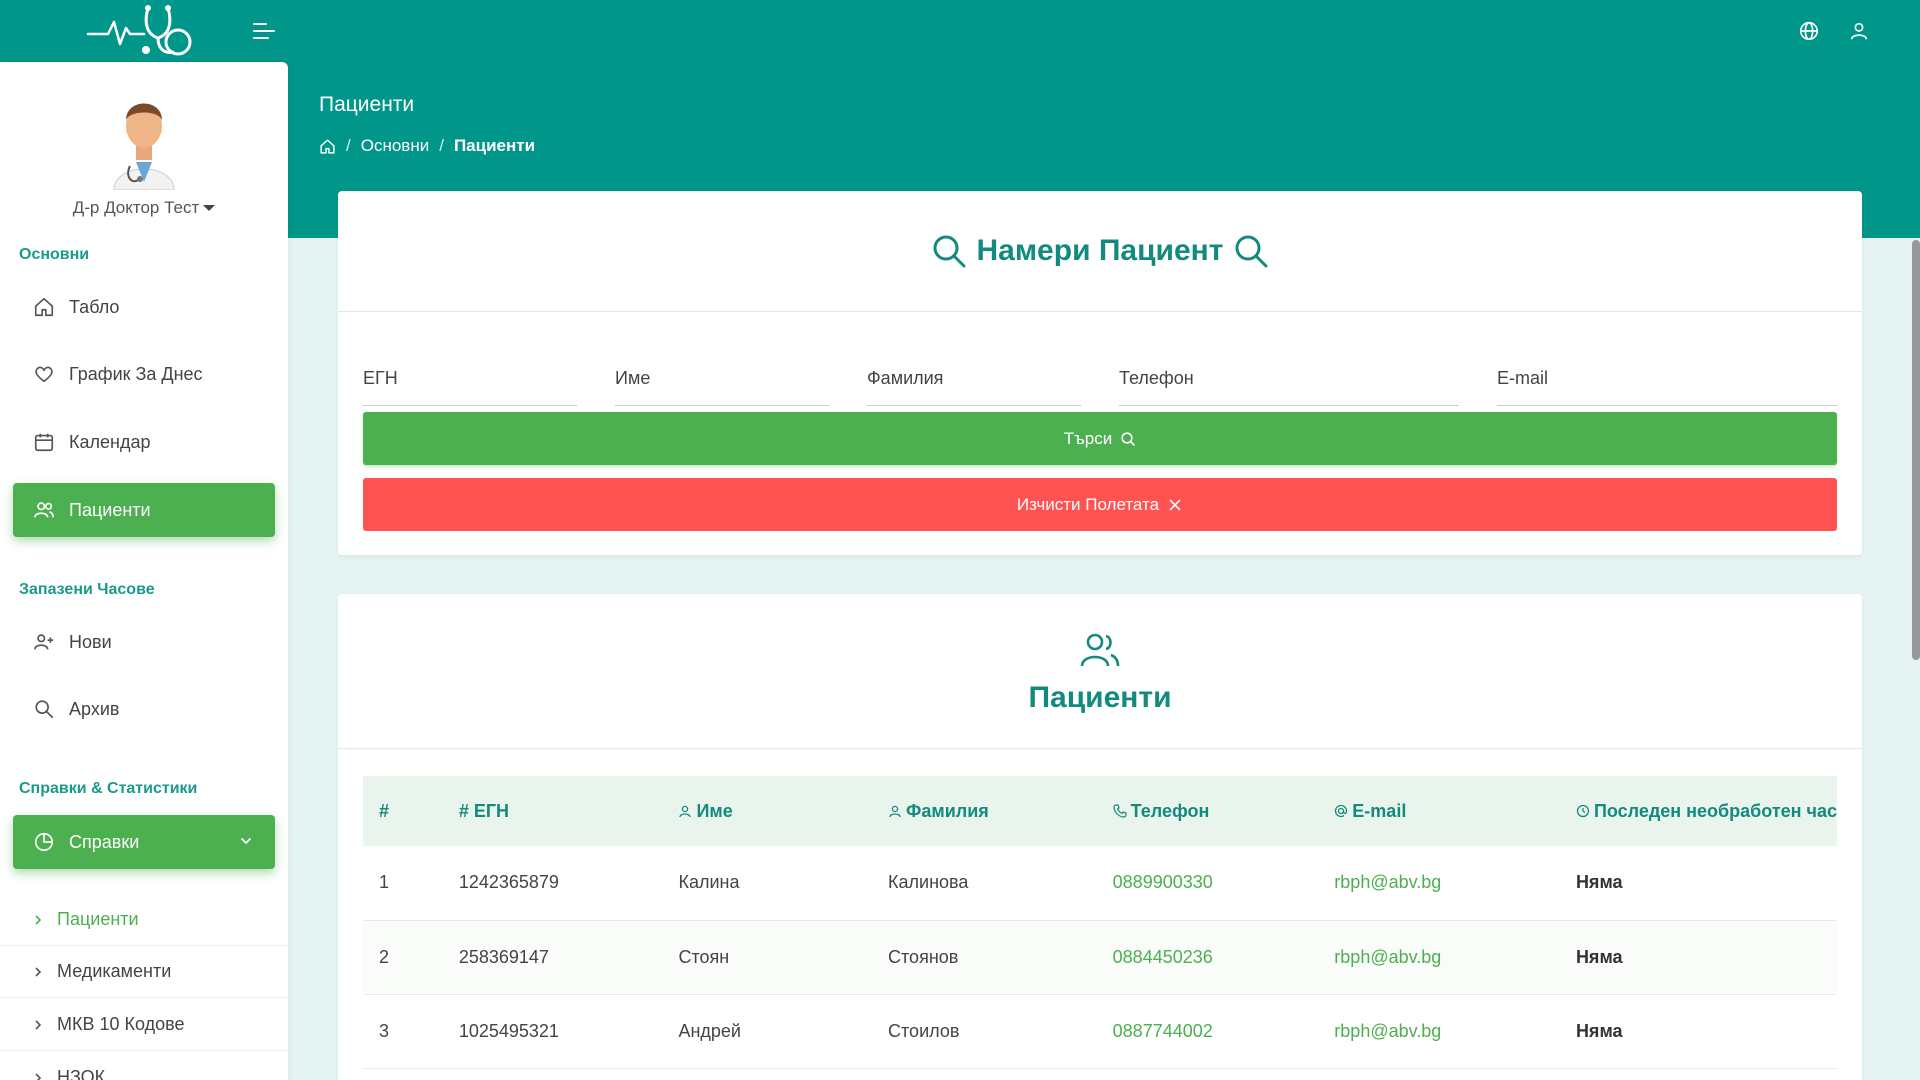  I want to click on first-name-field-wrap, so click(722, 376).